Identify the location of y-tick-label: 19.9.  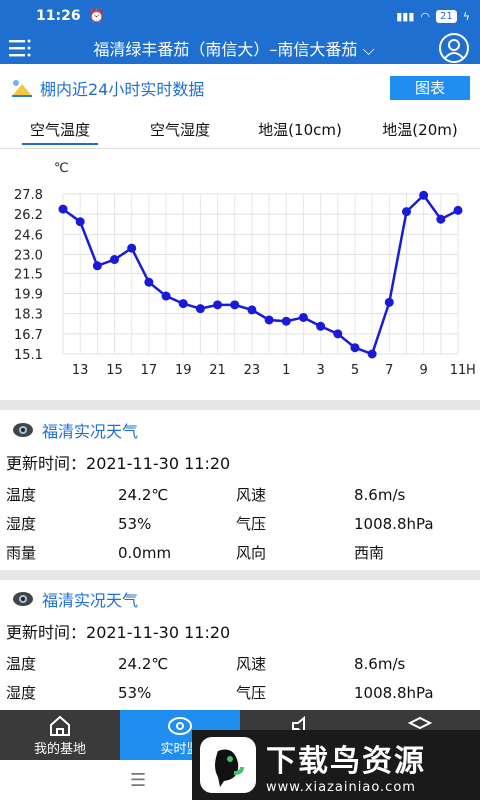
(28, 295).